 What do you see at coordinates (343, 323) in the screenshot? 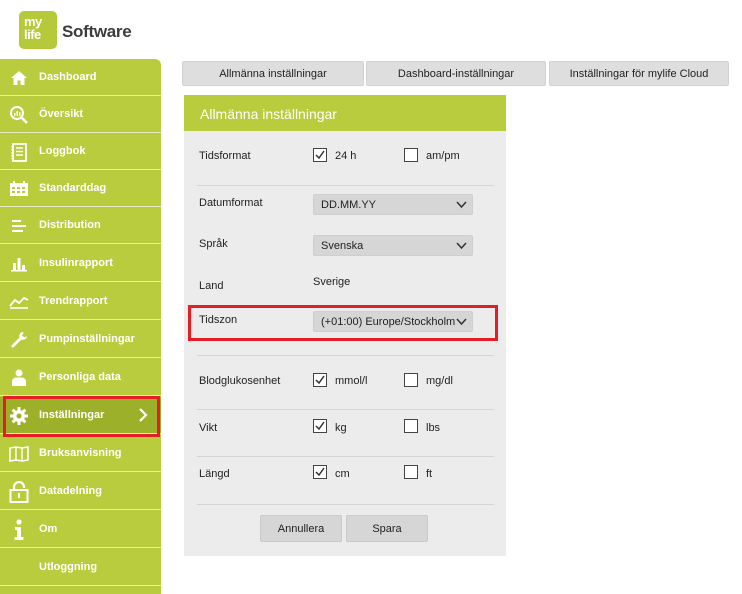
I see `highlight-timezone` at bounding box center [343, 323].